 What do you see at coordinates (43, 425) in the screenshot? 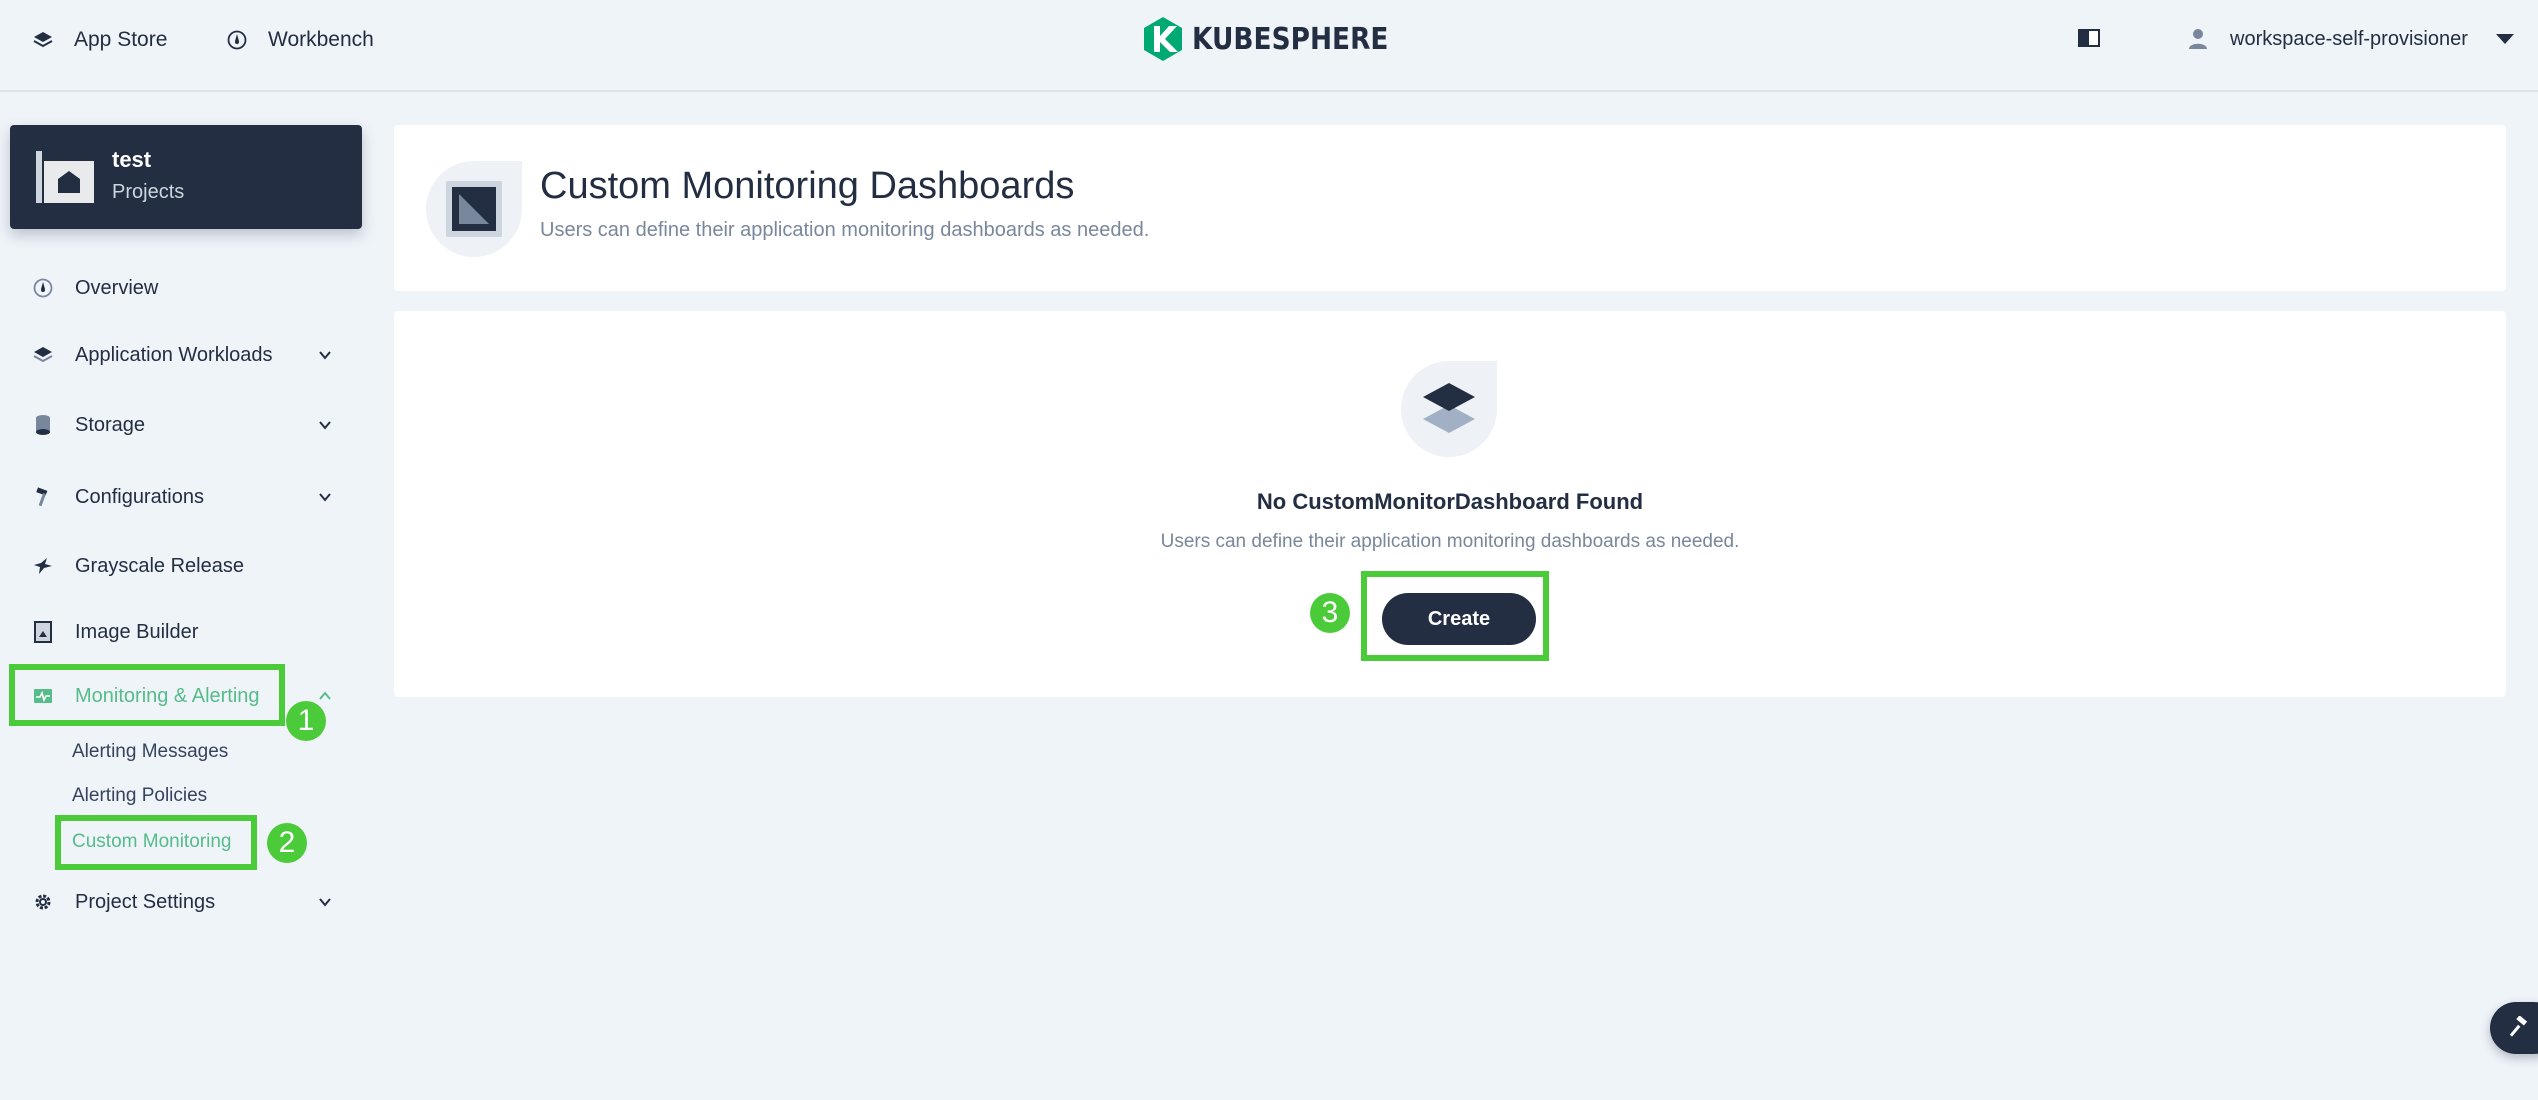
I see `database-icon` at bounding box center [43, 425].